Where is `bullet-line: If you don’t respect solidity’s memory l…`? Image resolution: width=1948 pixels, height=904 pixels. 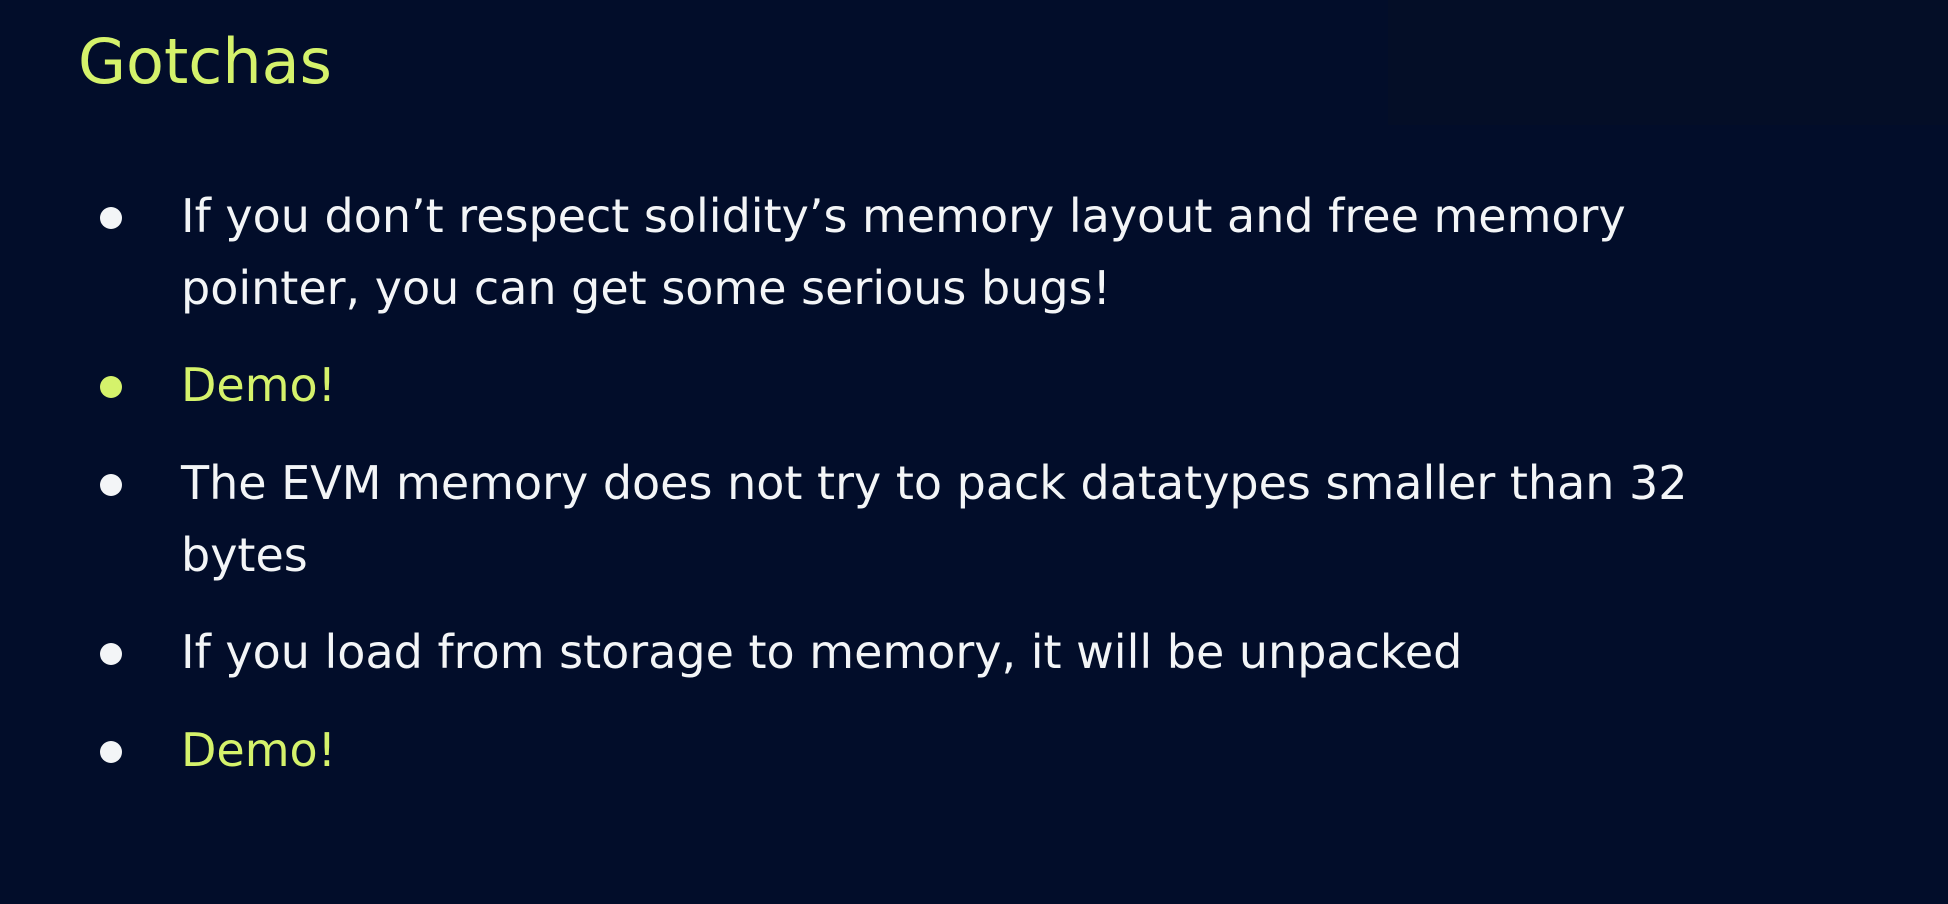
bullet-line: If you don’t respect solidity’s memory l… is located at coordinates (903, 216).